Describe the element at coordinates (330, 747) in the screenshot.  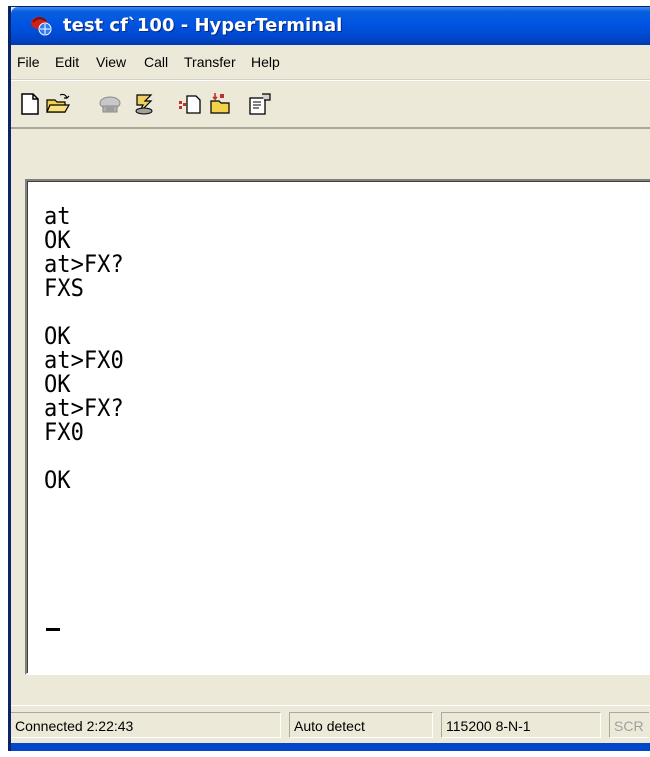
I see `window-bottom-edge` at that location.